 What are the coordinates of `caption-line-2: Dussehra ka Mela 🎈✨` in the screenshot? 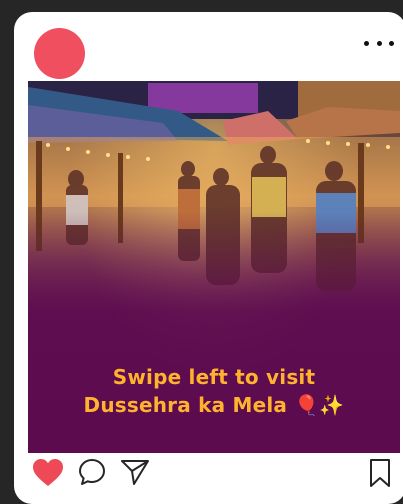 It's located at (214, 405).